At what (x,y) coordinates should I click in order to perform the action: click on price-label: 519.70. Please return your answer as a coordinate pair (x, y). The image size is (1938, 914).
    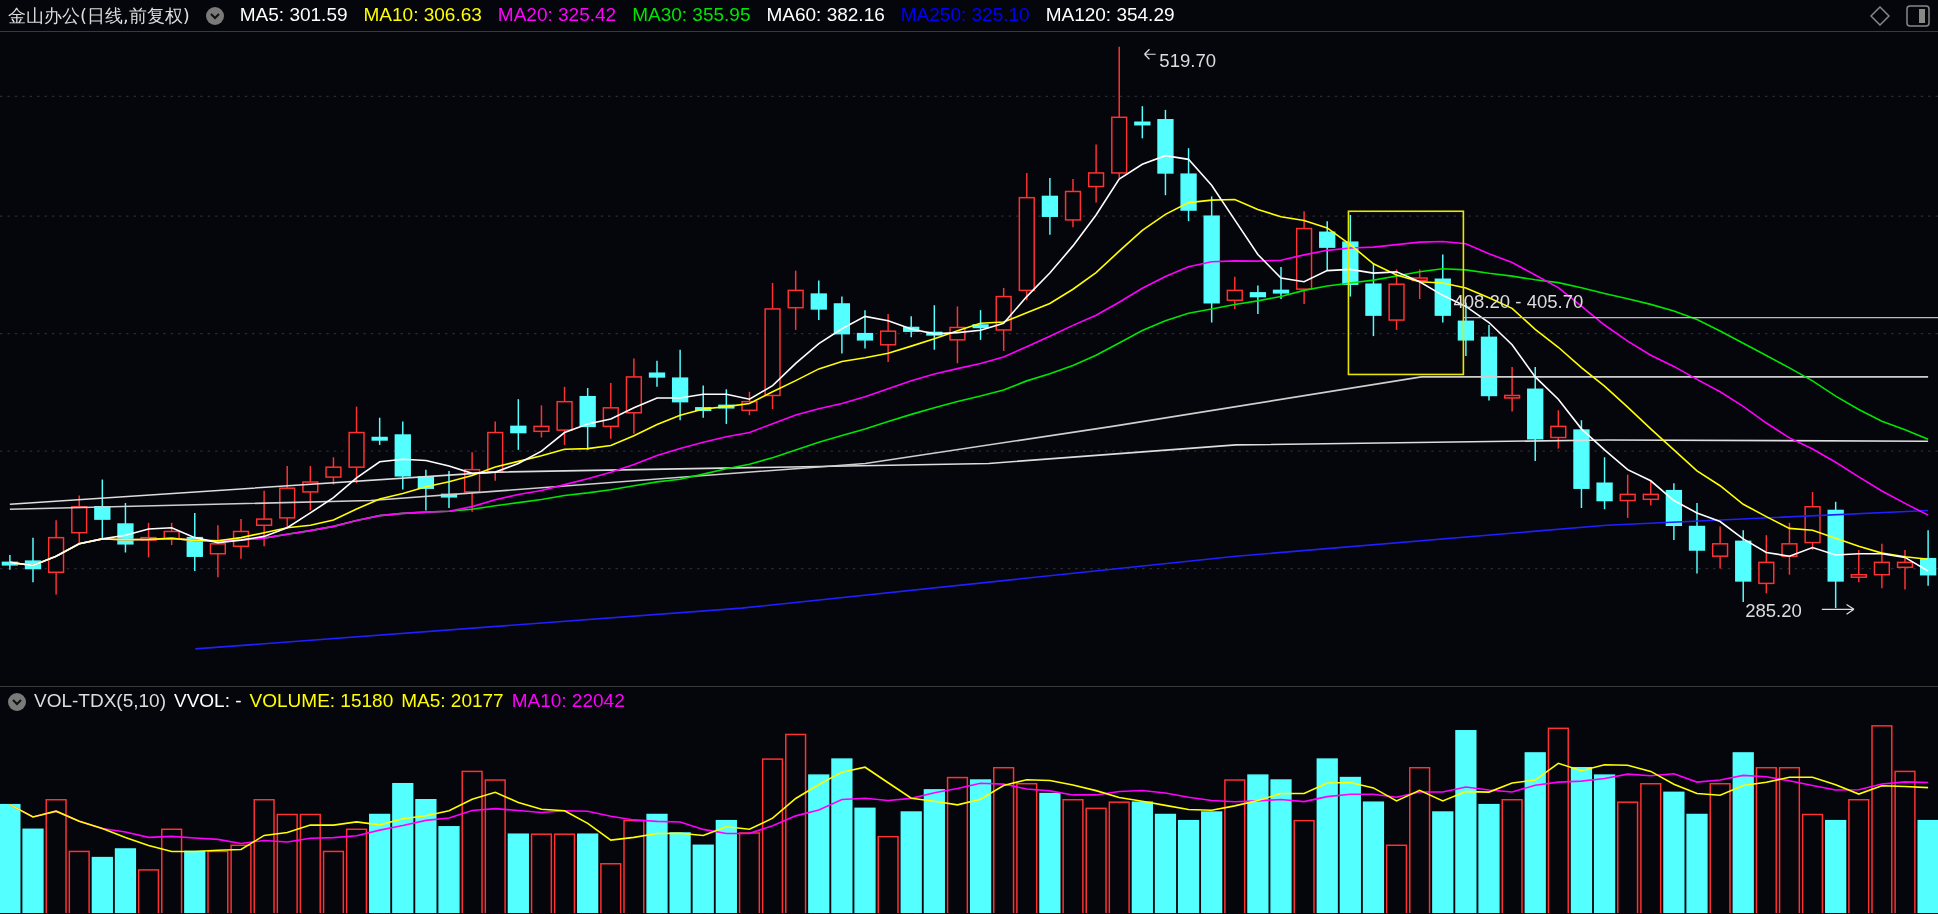
    Looking at the image, I should click on (1187, 60).